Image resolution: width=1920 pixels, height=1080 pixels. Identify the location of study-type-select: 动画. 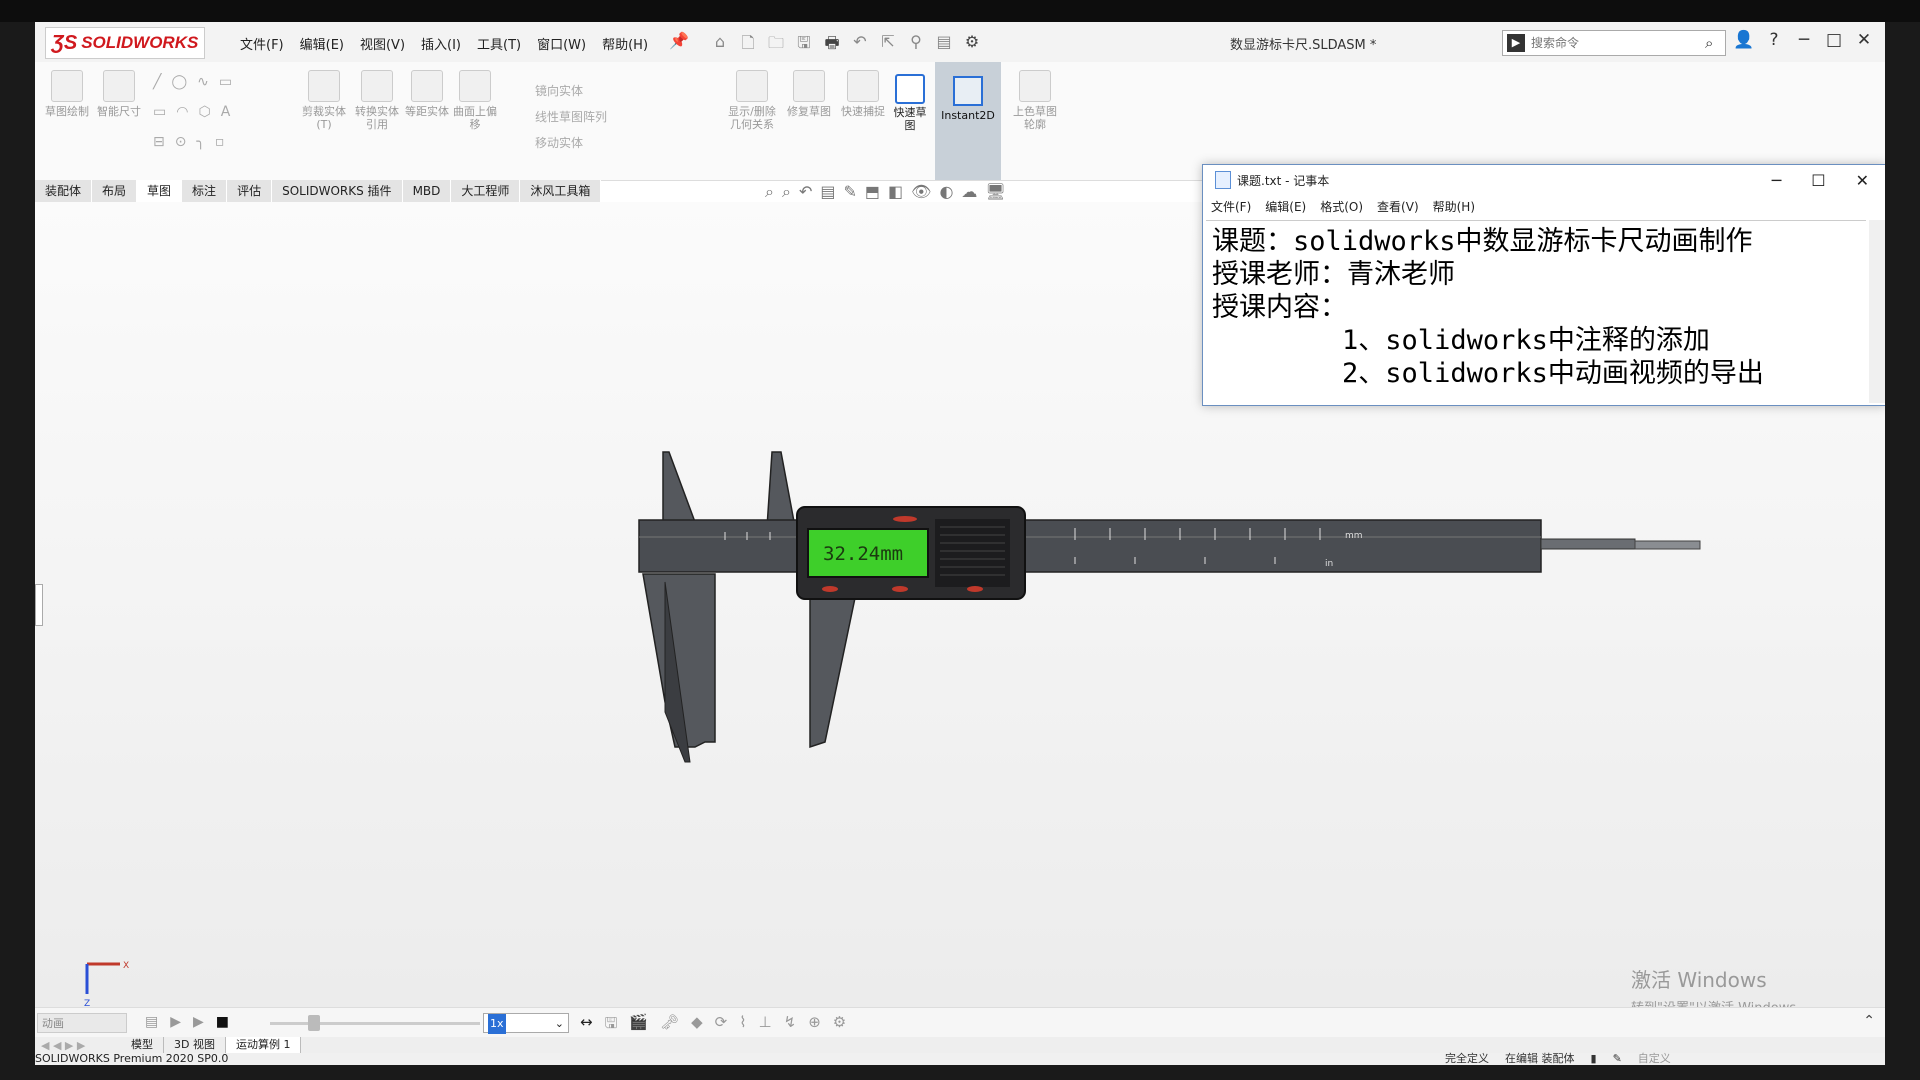
(82, 1023).